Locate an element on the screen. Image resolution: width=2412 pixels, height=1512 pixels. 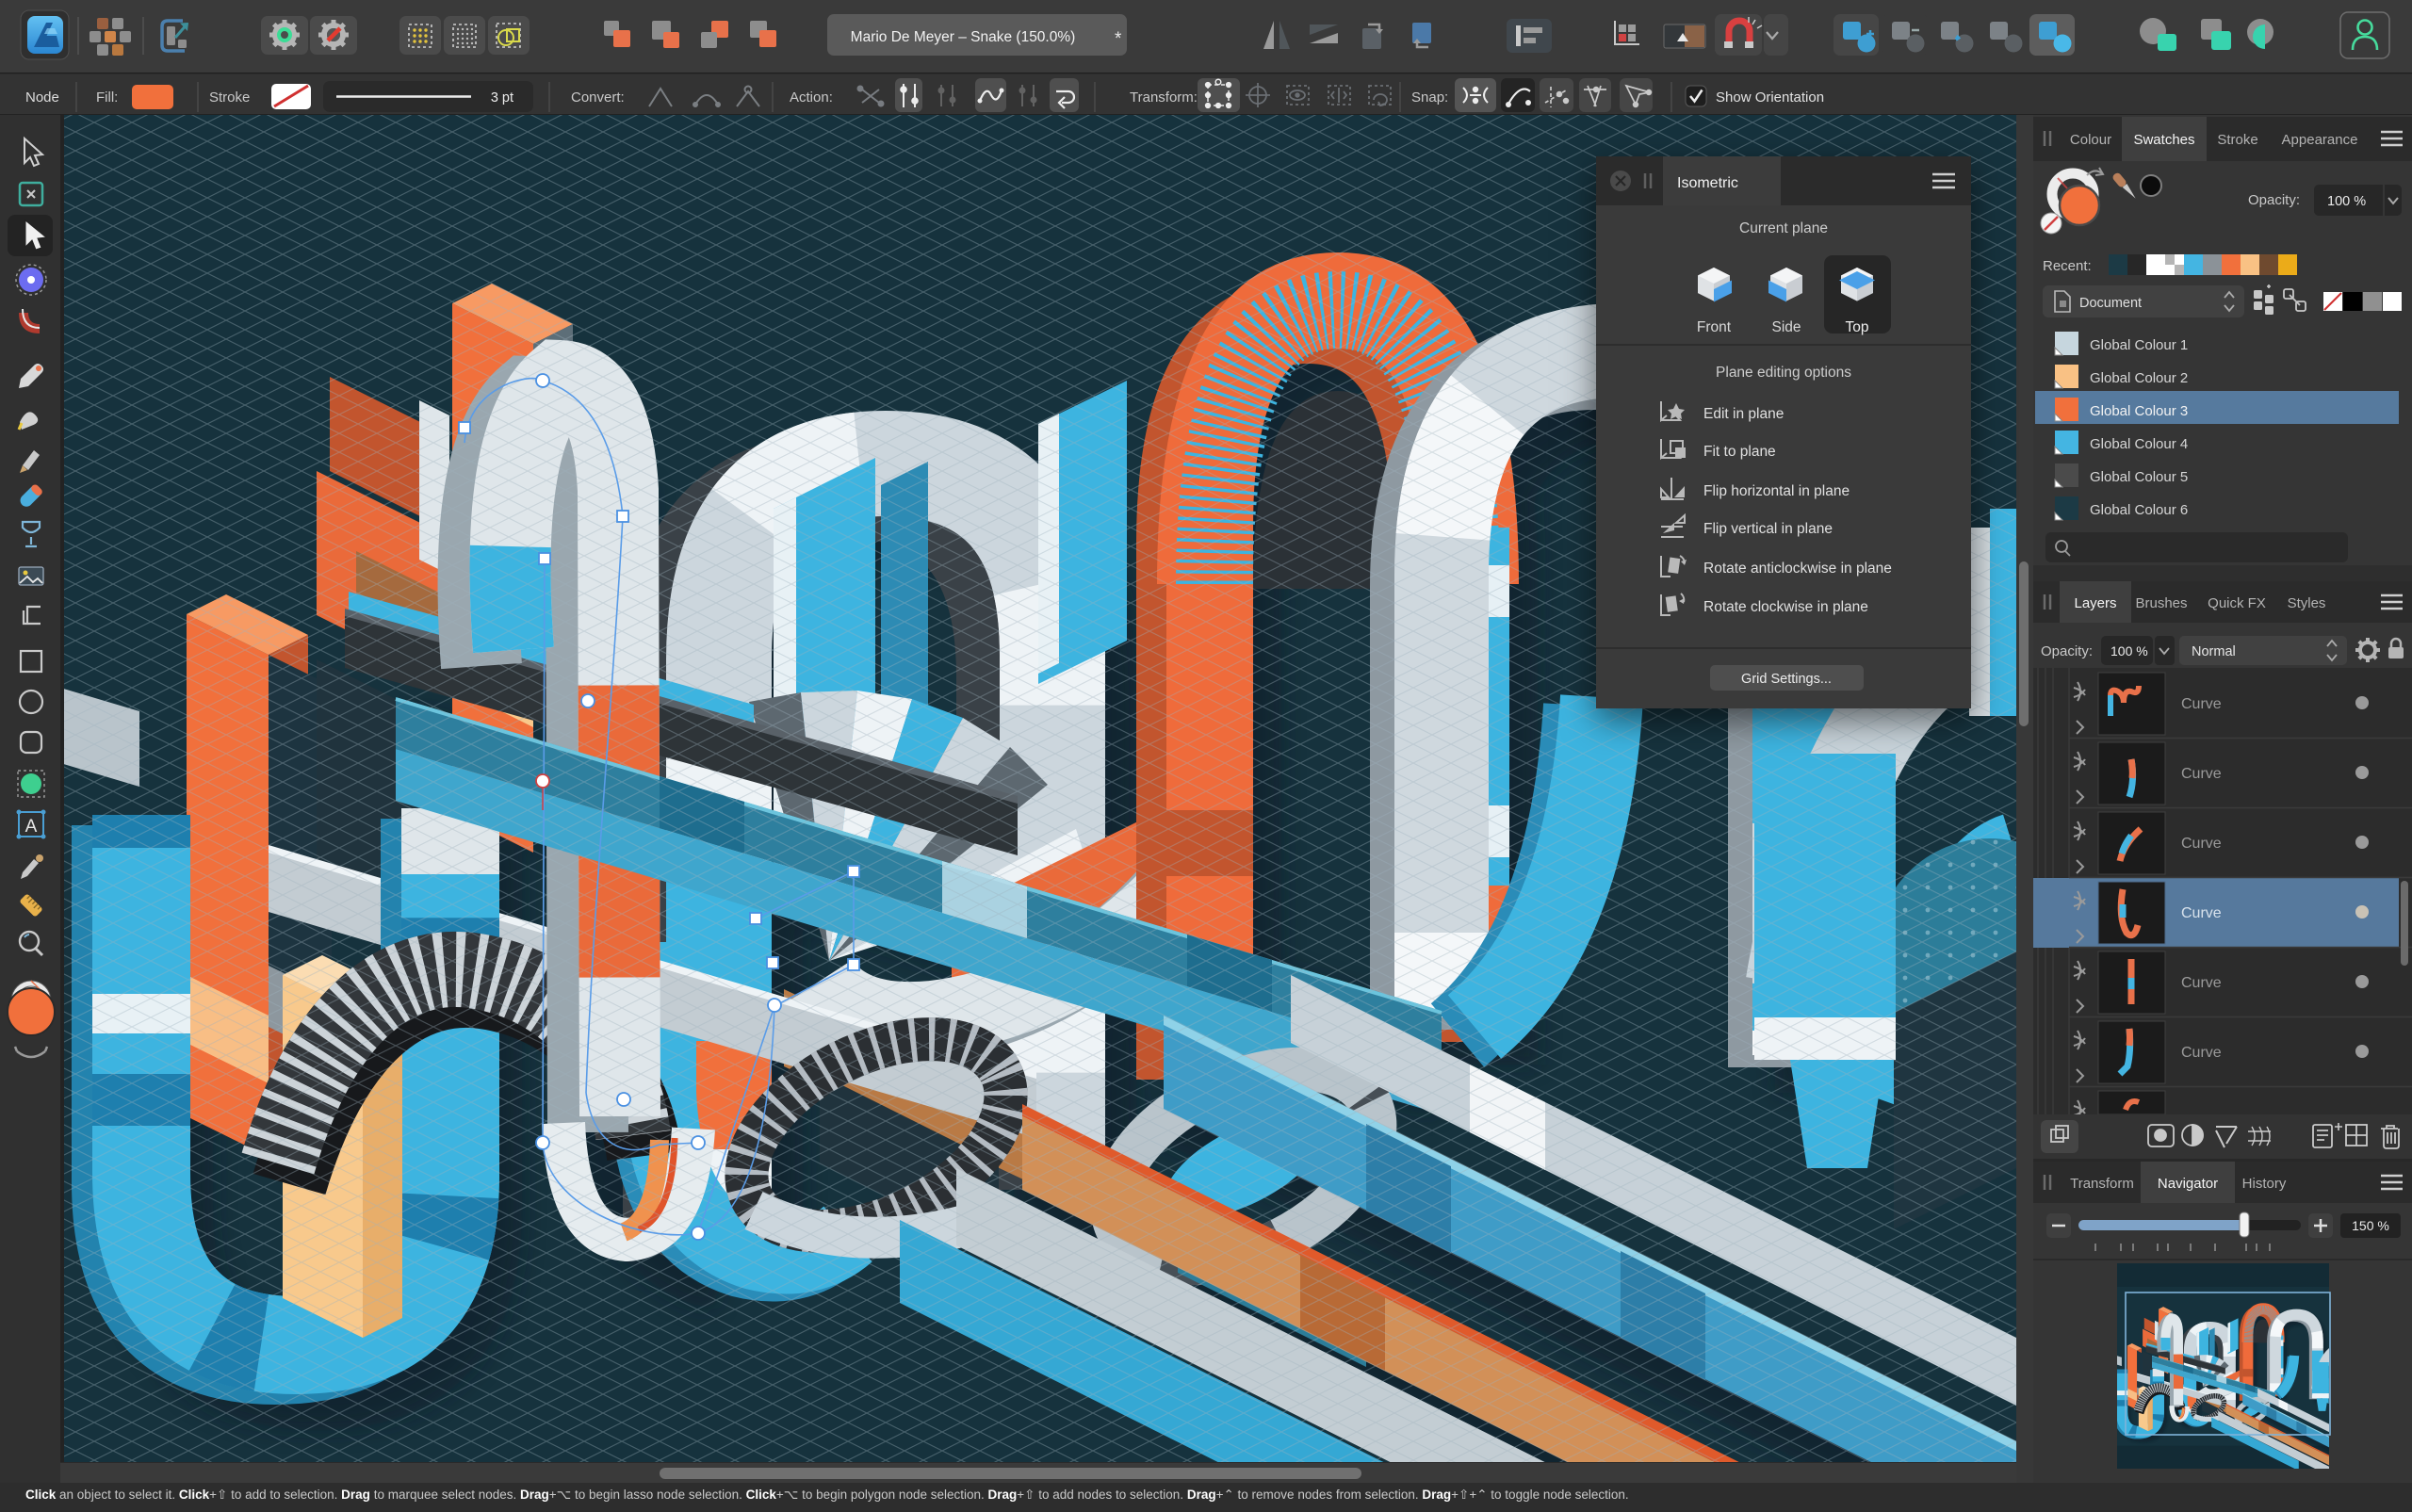
svg-text: A is located at coordinates (32, 827).